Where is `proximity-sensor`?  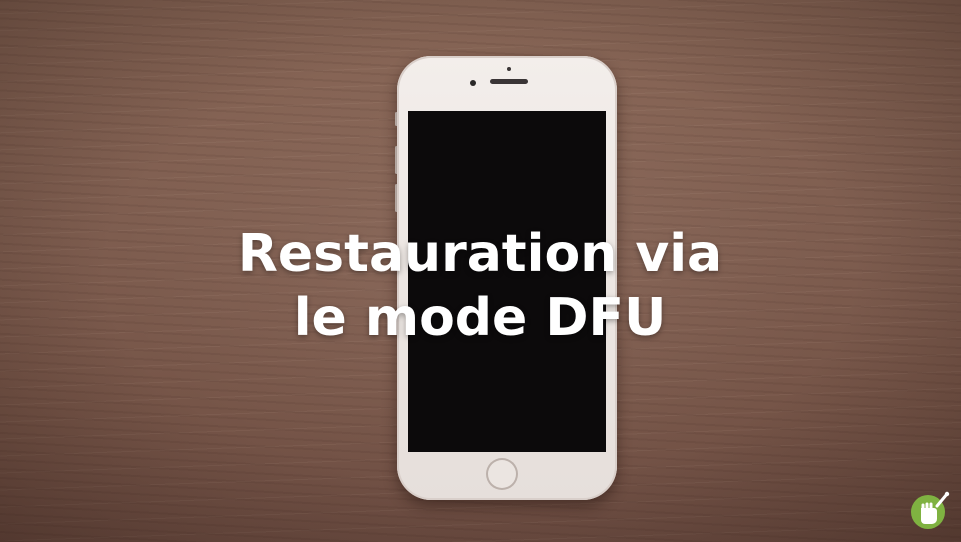 proximity-sensor is located at coordinates (509, 69).